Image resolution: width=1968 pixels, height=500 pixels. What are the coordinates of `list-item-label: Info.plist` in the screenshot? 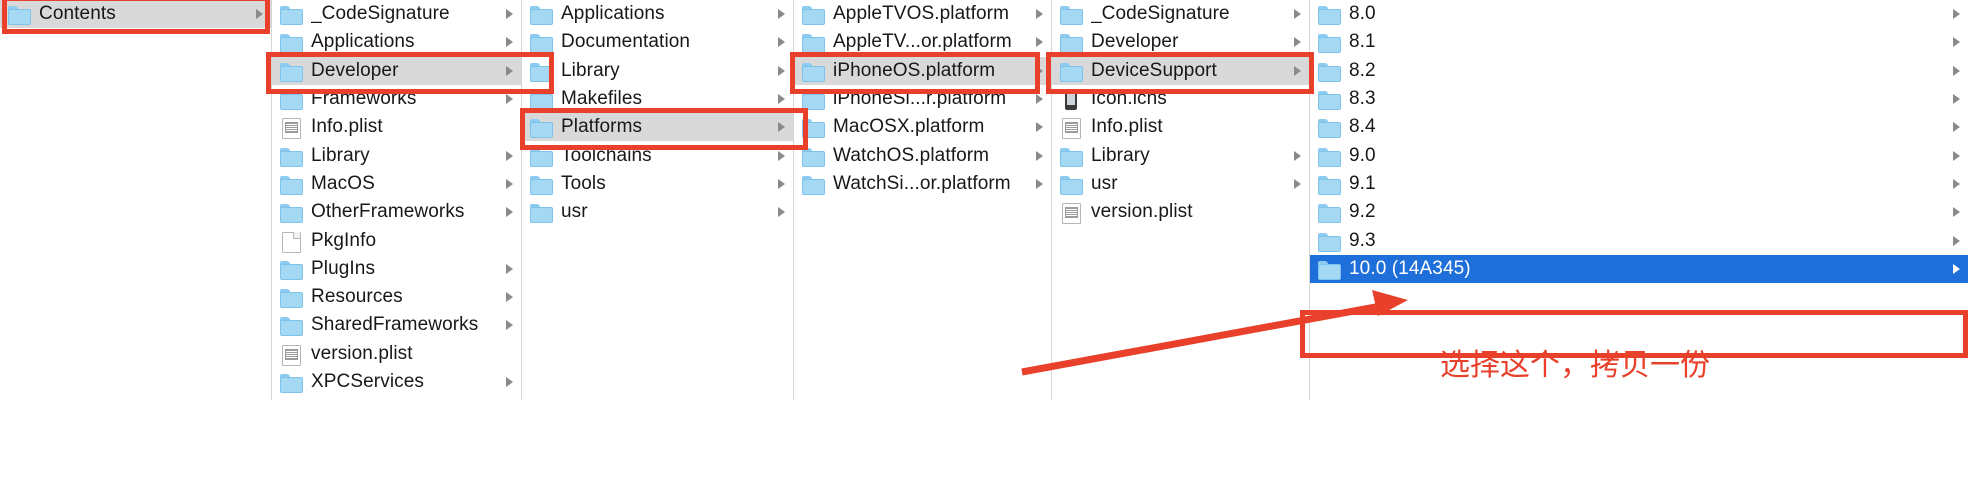 It's located at (347, 127).